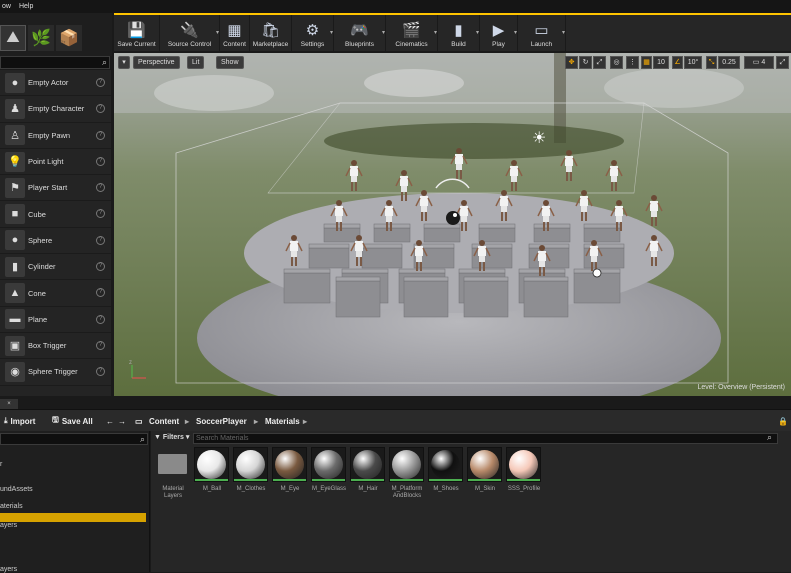 The width and height of the screenshot is (791, 573). What do you see at coordinates (122, 421) in the screenshot?
I see `forward-button: →` at bounding box center [122, 421].